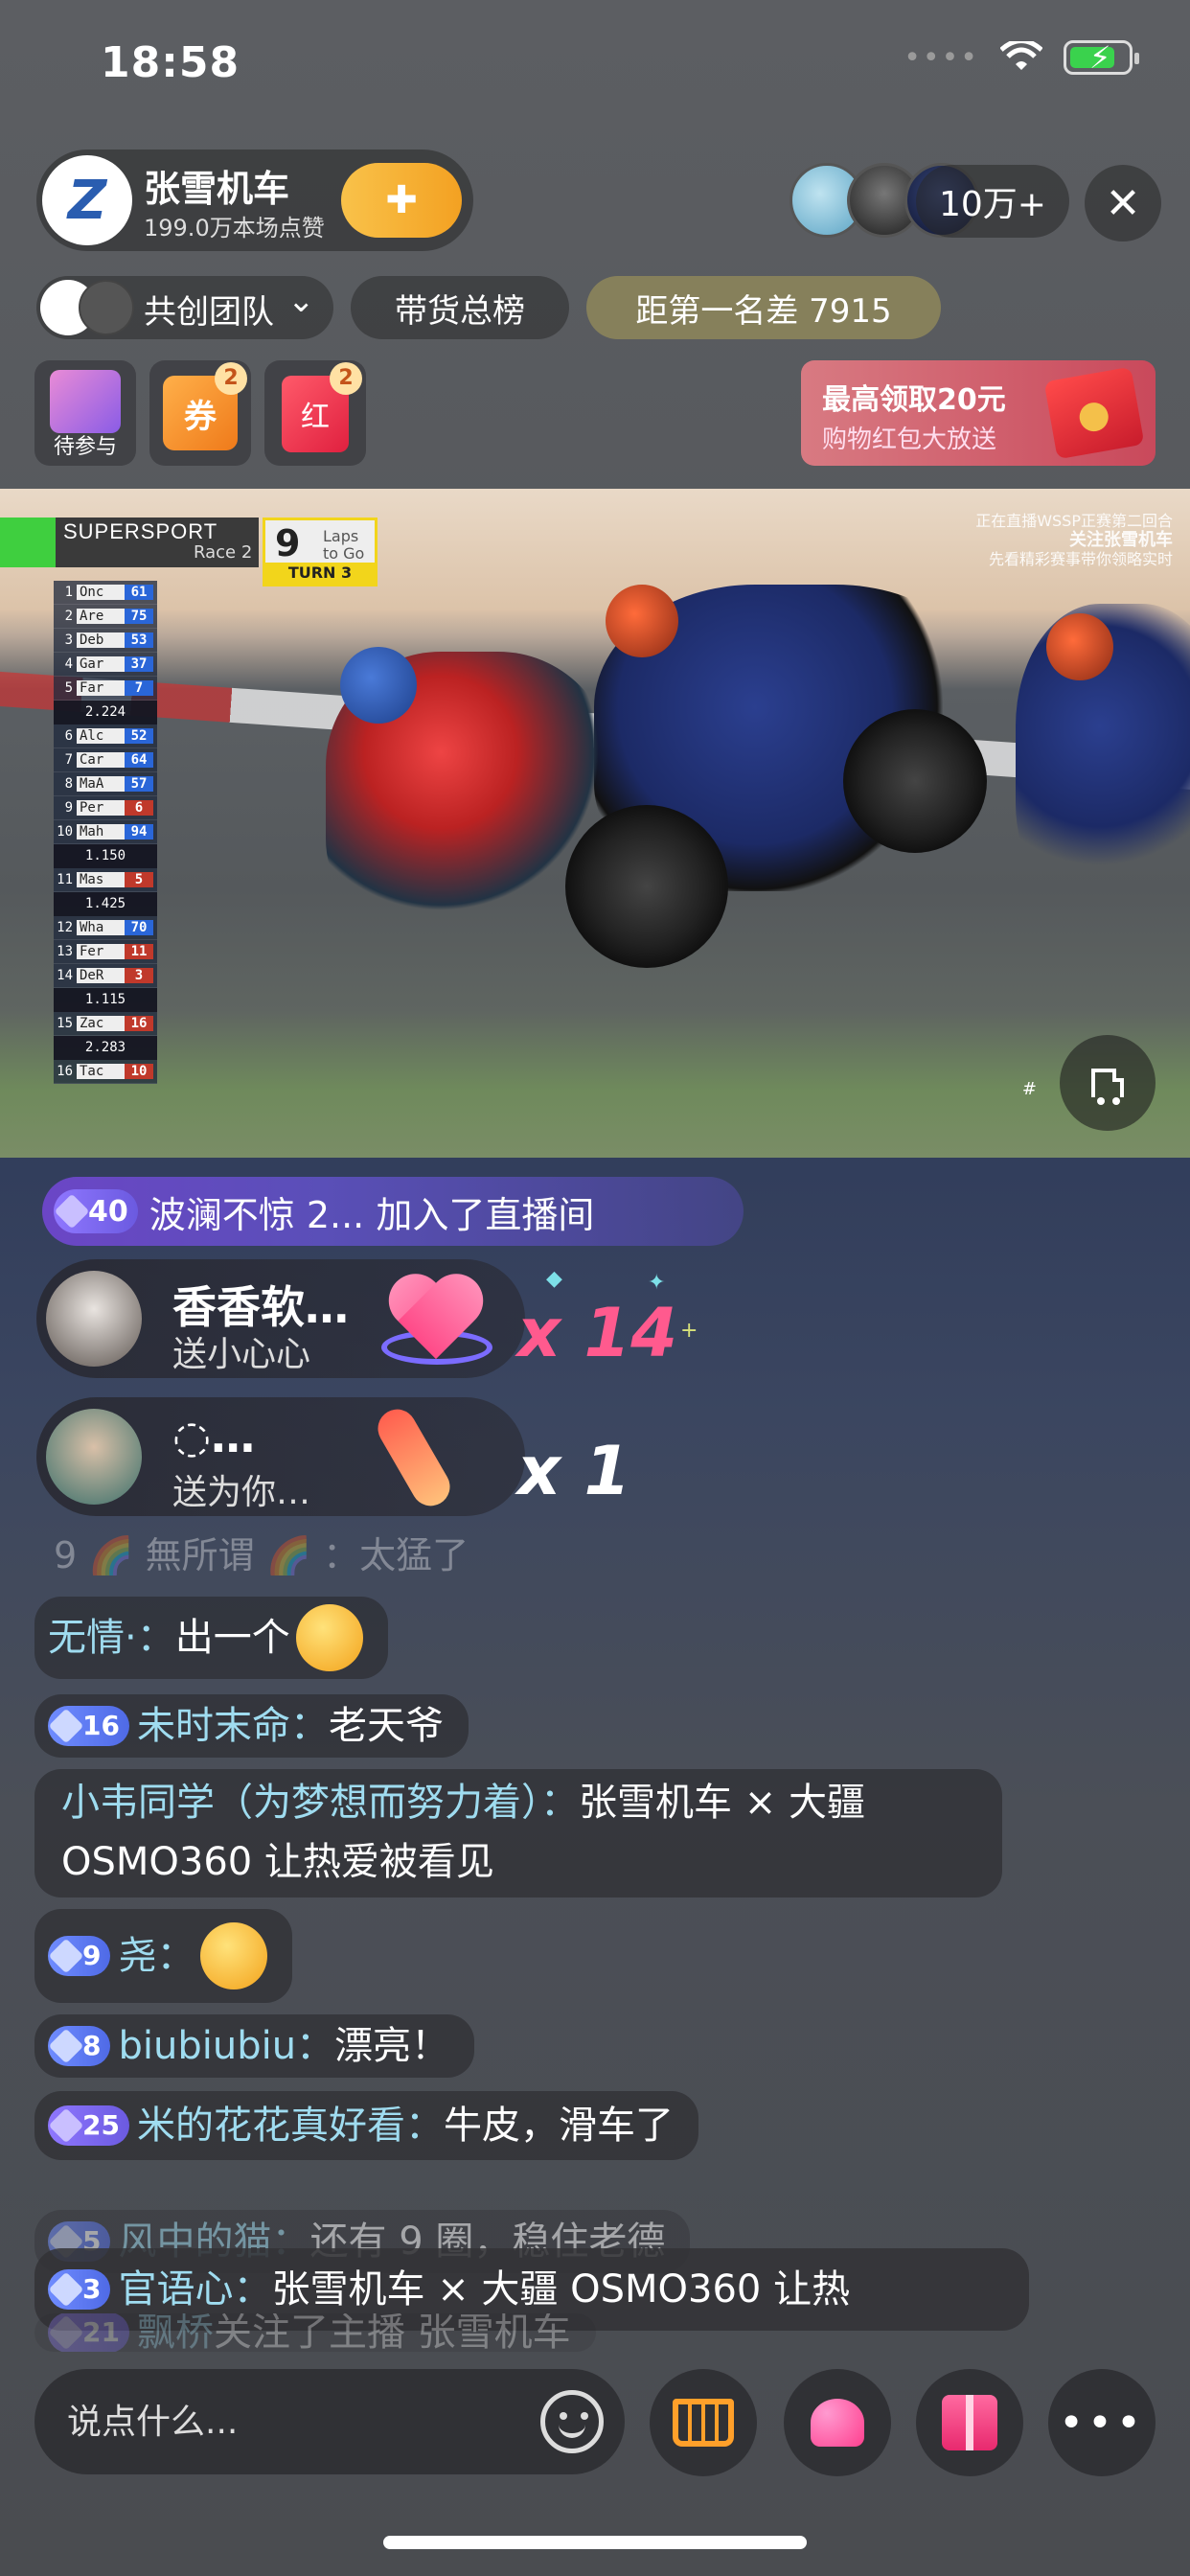  I want to click on viewer-count: 10万+, so click(992, 201).